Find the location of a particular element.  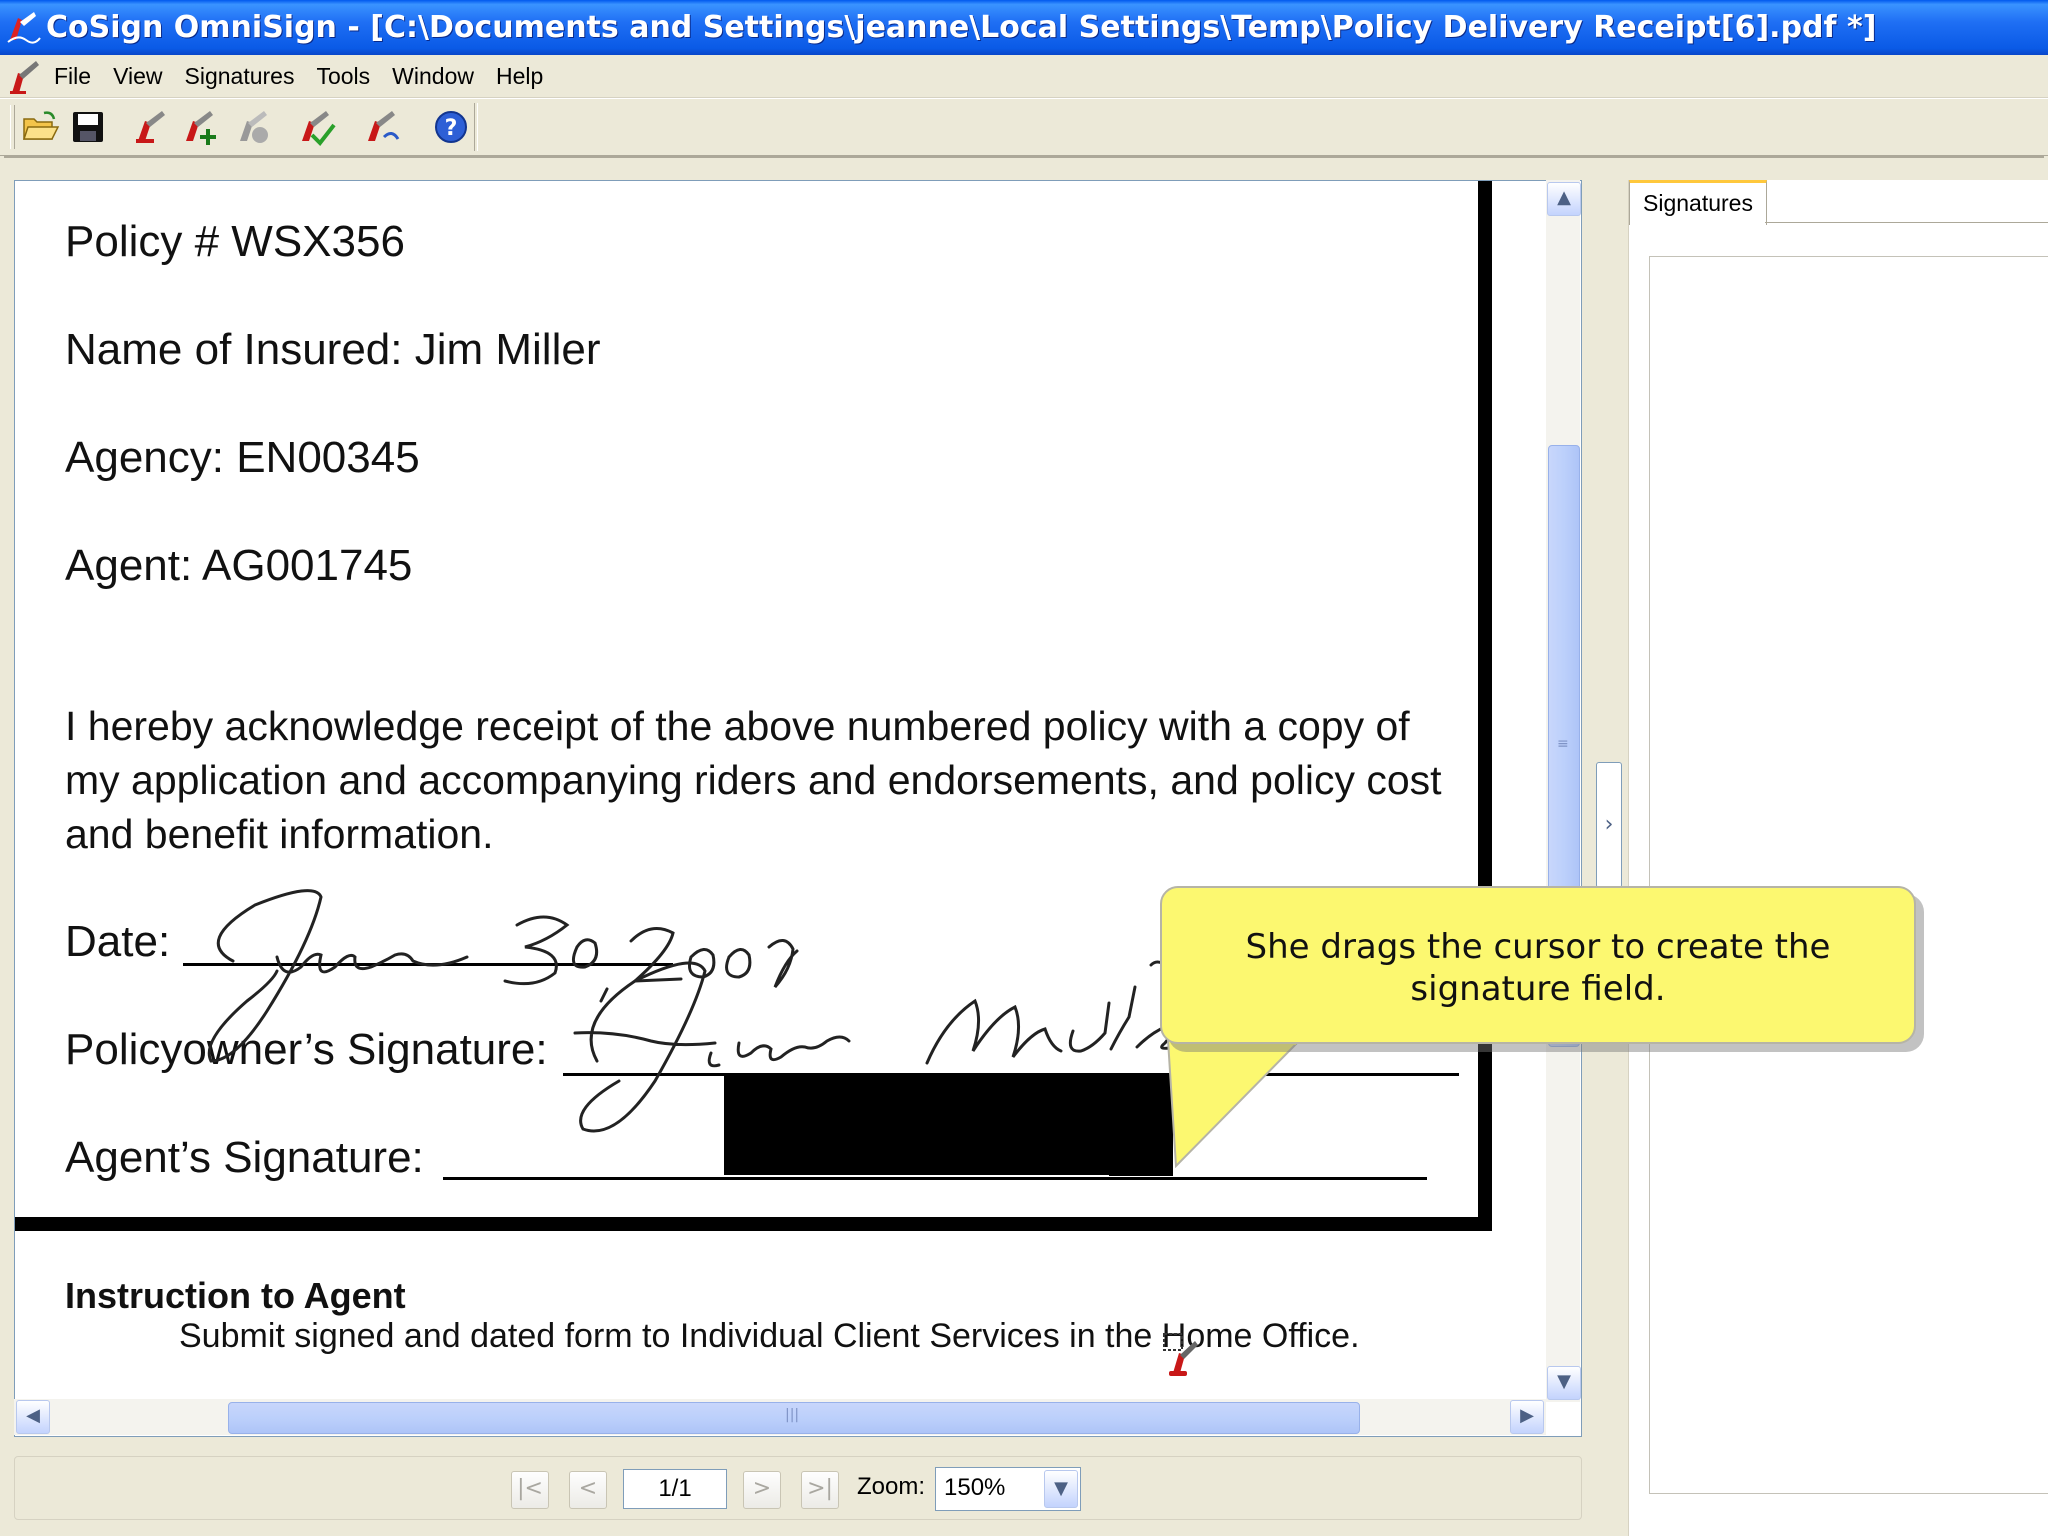

menu-window: Window is located at coordinates (439, 76).